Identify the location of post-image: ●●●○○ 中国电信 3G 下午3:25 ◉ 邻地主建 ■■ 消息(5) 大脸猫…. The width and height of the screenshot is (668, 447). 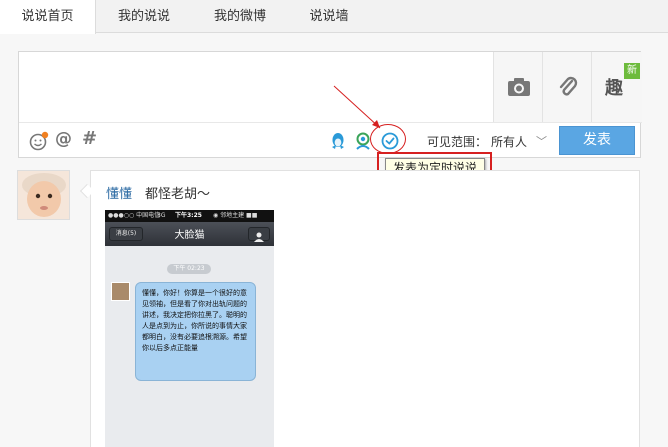
(189, 328).